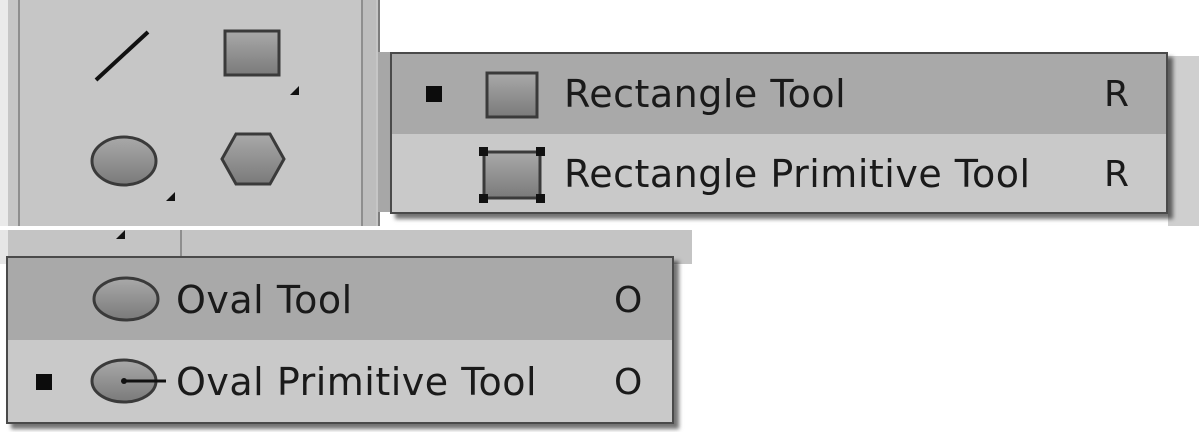 The width and height of the screenshot is (1199, 432). Describe the element at coordinates (252, 53) in the screenshot. I see `rectangle-tool-icon` at that location.